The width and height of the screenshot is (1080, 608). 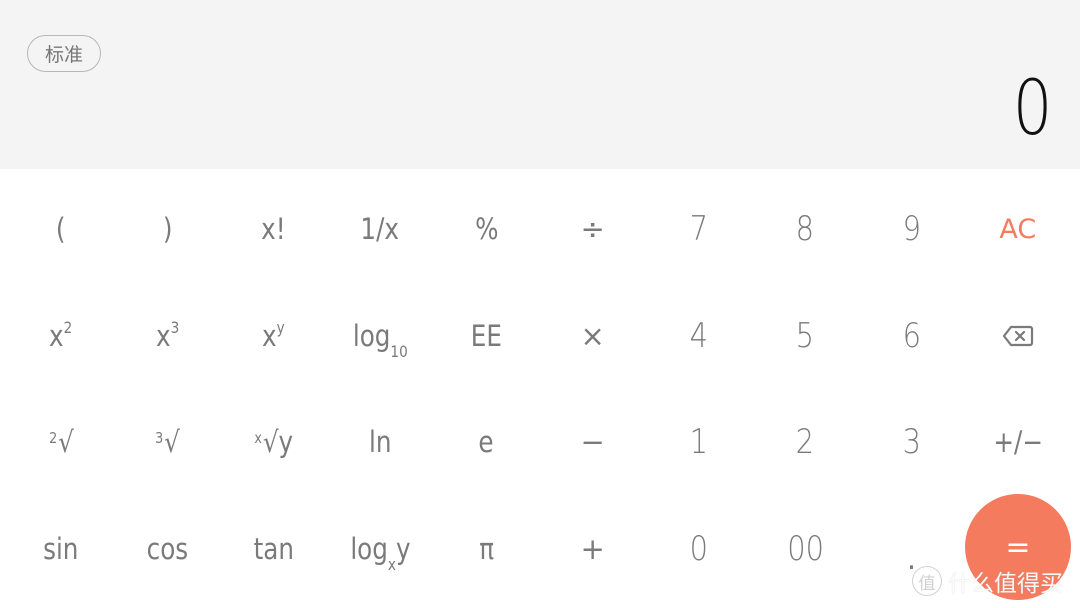 I want to click on root-index: 3, so click(x=159, y=438).